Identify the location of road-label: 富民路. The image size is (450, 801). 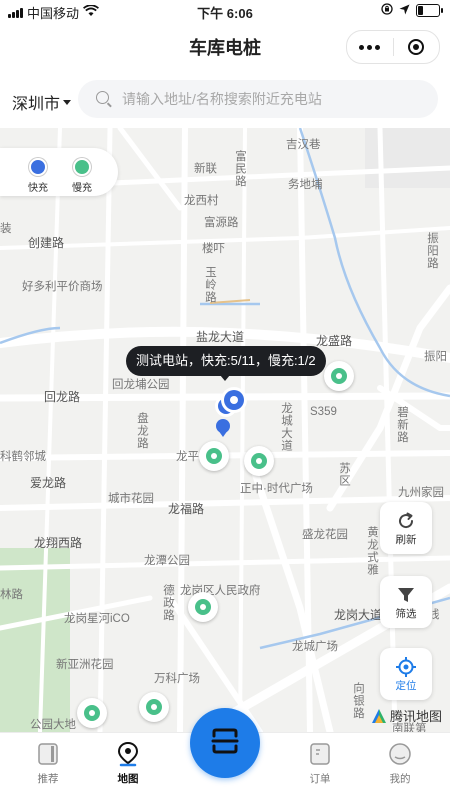
(240, 169).